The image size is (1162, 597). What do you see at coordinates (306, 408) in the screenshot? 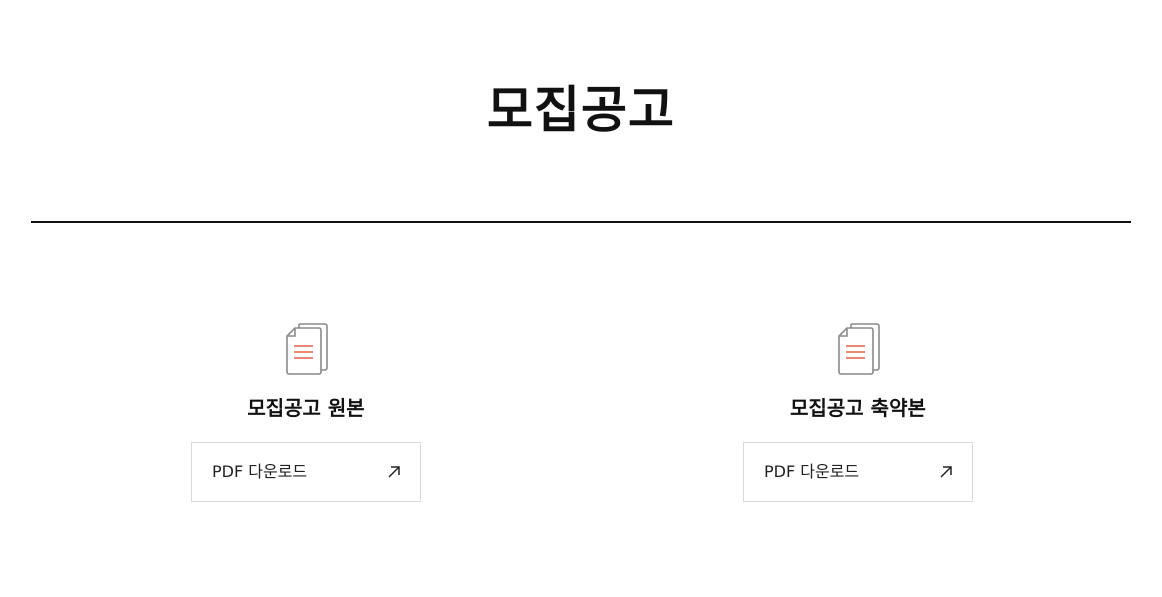
I see `document-title: 모집공고 원본` at bounding box center [306, 408].